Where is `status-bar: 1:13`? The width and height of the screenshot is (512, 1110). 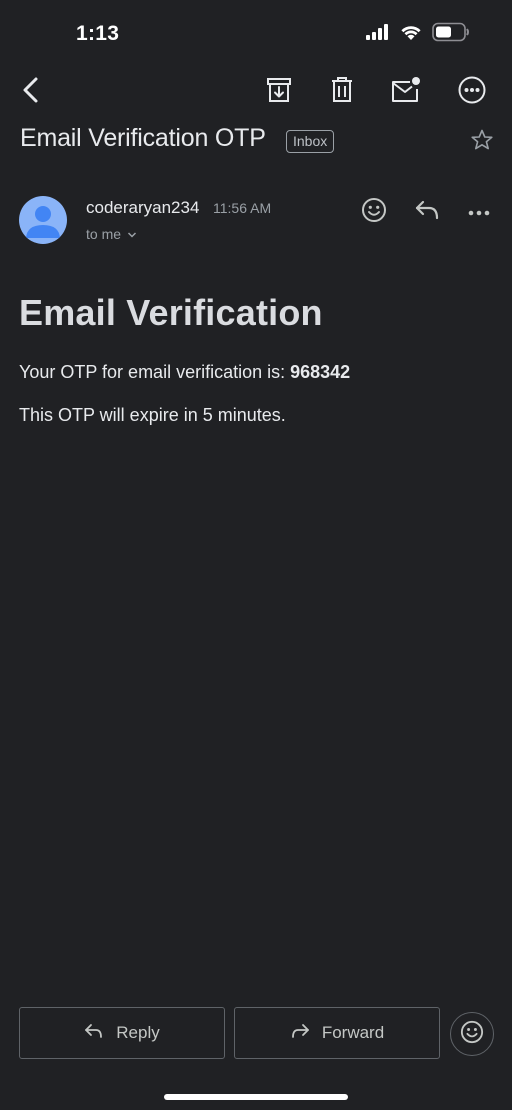
status-bar: 1:13 is located at coordinates (256, 32).